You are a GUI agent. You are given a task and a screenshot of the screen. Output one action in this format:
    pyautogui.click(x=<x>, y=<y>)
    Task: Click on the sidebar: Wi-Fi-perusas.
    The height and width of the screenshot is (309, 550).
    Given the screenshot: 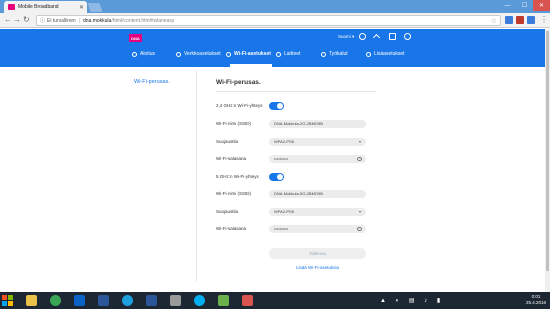 What is the action you would take?
    pyautogui.click(x=163, y=176)
    